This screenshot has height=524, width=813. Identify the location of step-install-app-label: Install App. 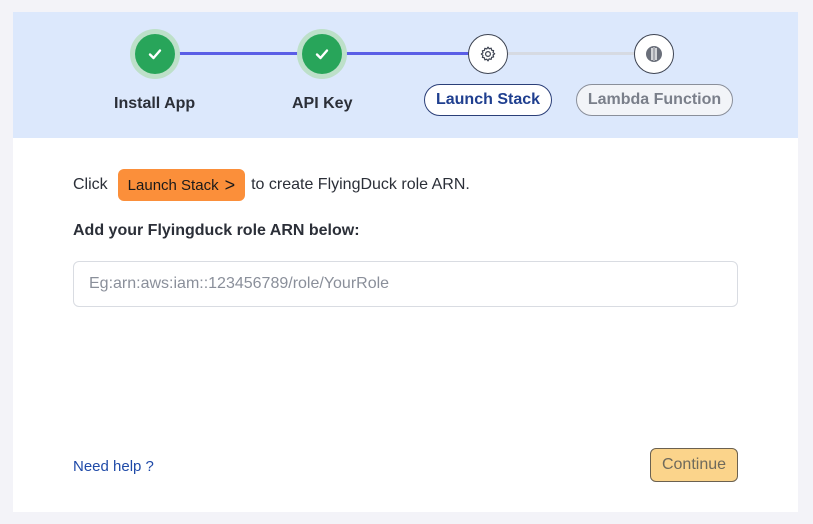
(155, 103).